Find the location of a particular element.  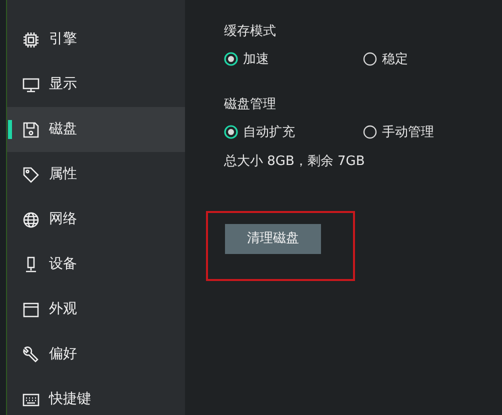

sidebar-label: 磁盘 is located at coordinates (63, 129).